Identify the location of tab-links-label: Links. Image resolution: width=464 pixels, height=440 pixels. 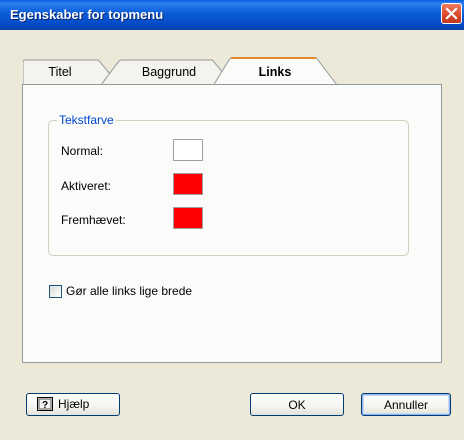
(275, 72).